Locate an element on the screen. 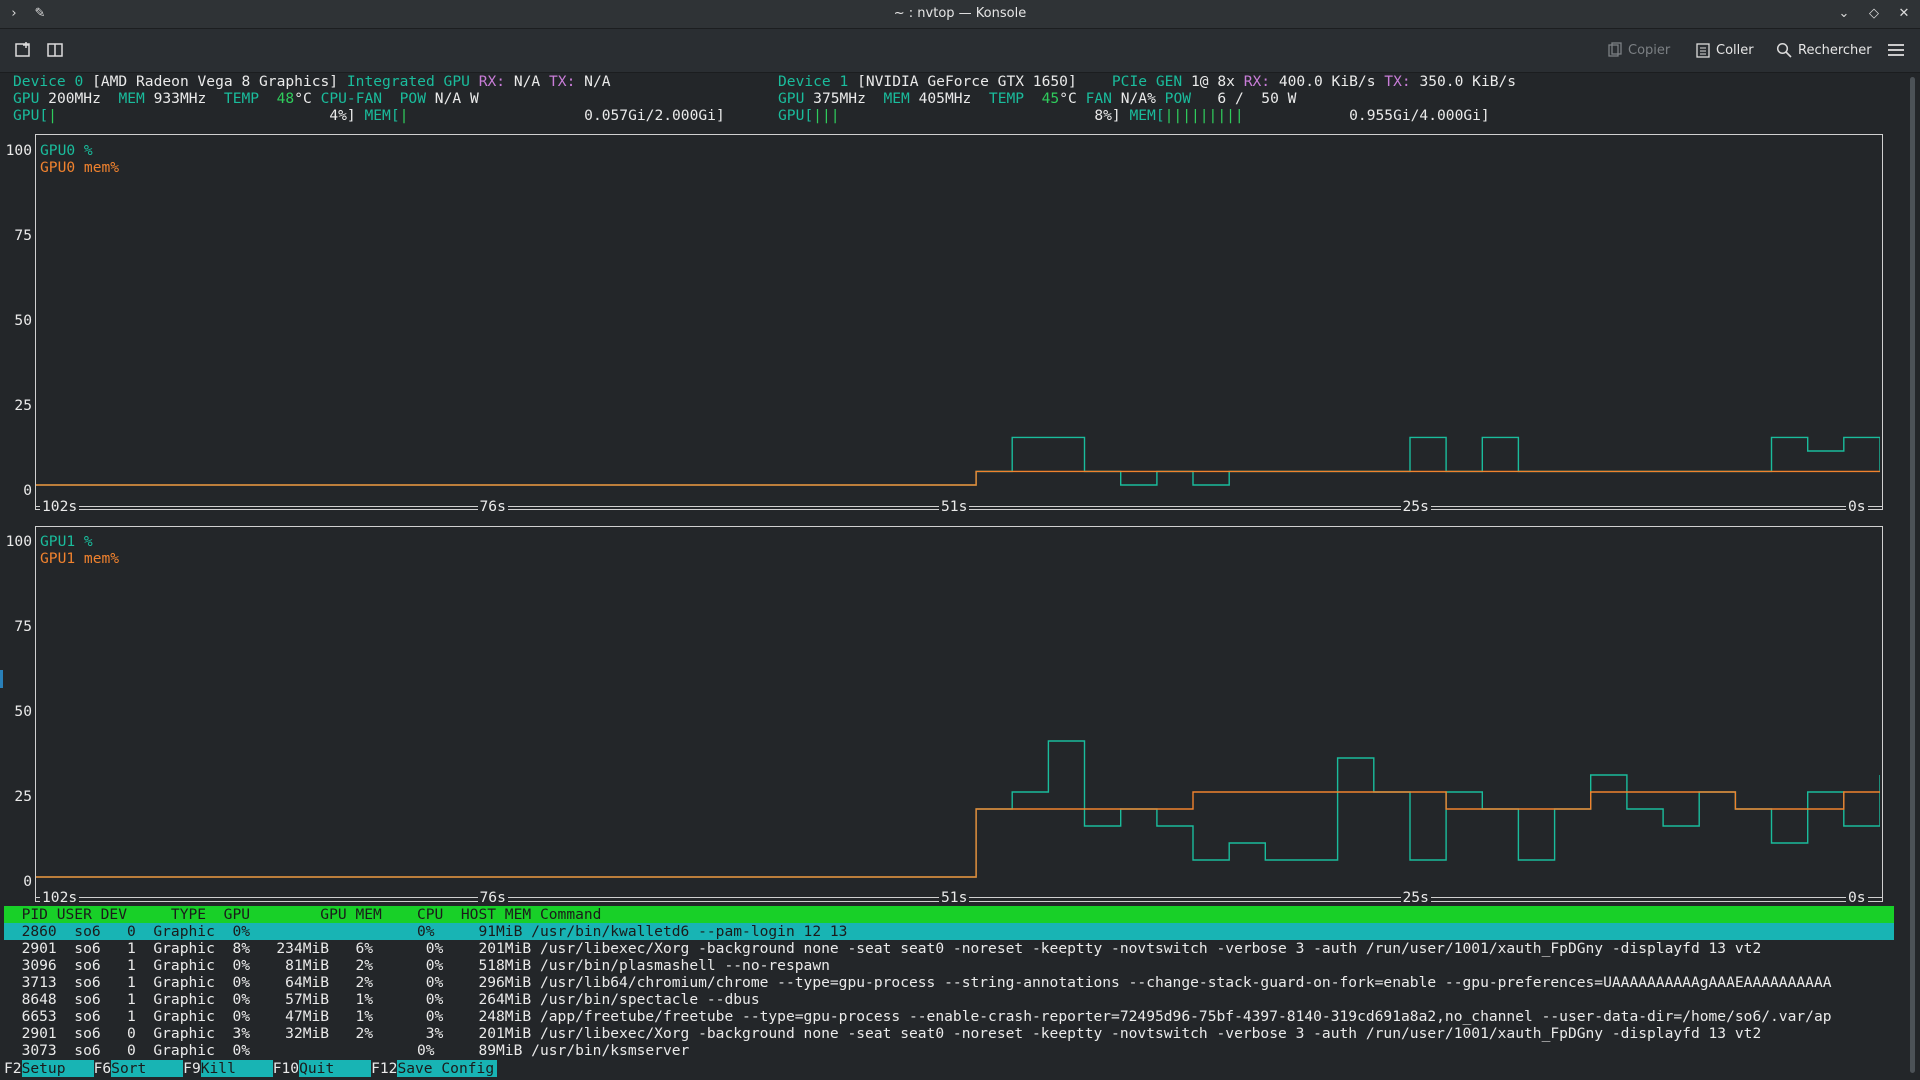 This screenshot has height=1080, width=1920. xaxis-tick-label: 102s is located at coordinates (60, 897).